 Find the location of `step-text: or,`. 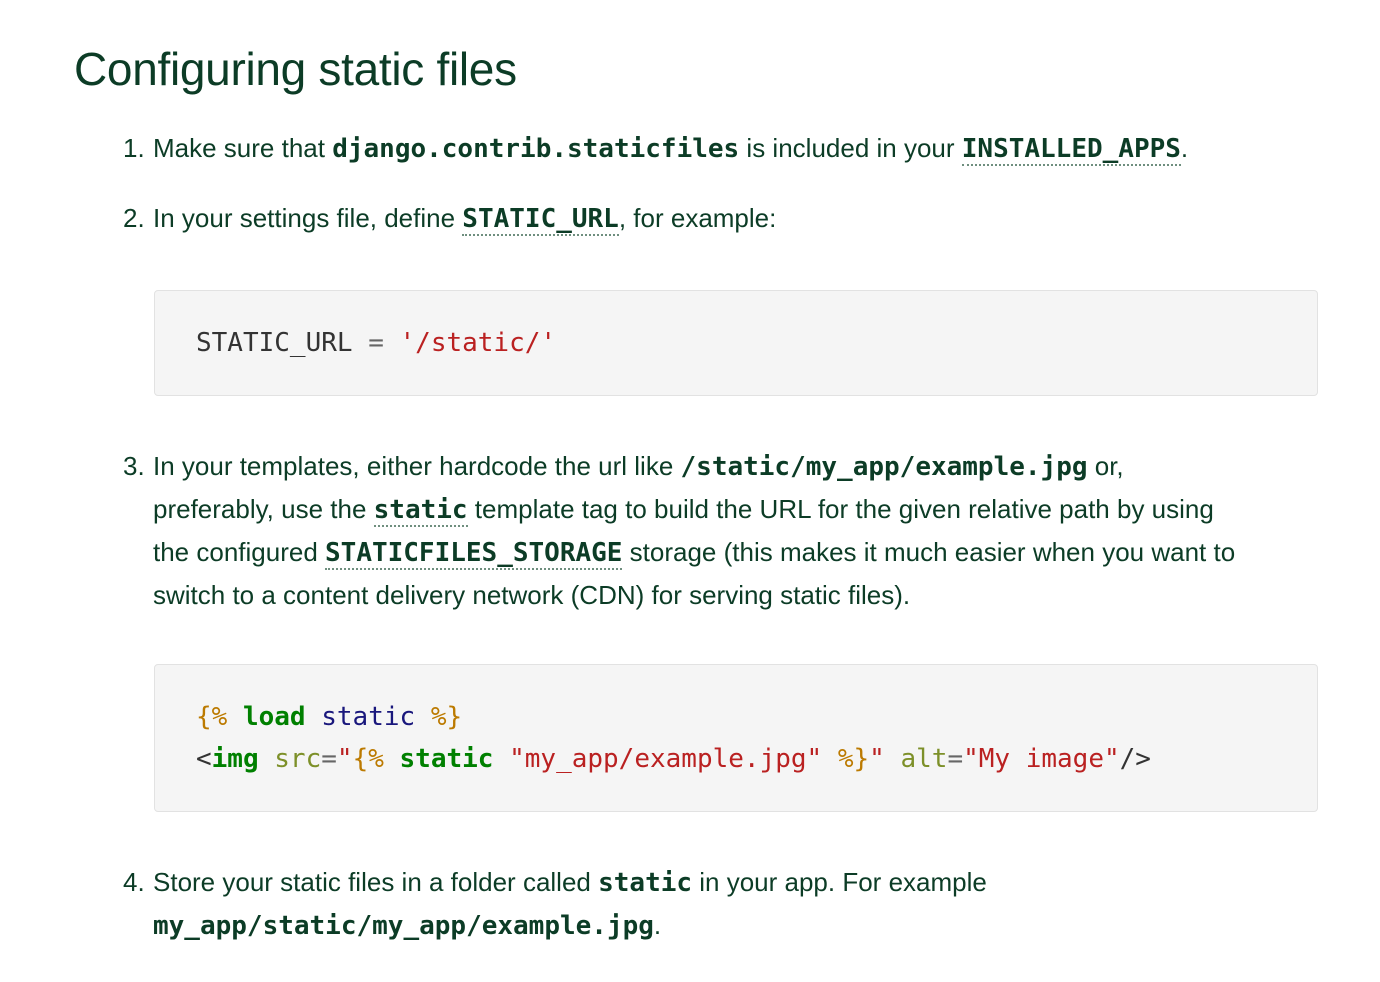

step-text: or, is located at coordinates (1105, 466).